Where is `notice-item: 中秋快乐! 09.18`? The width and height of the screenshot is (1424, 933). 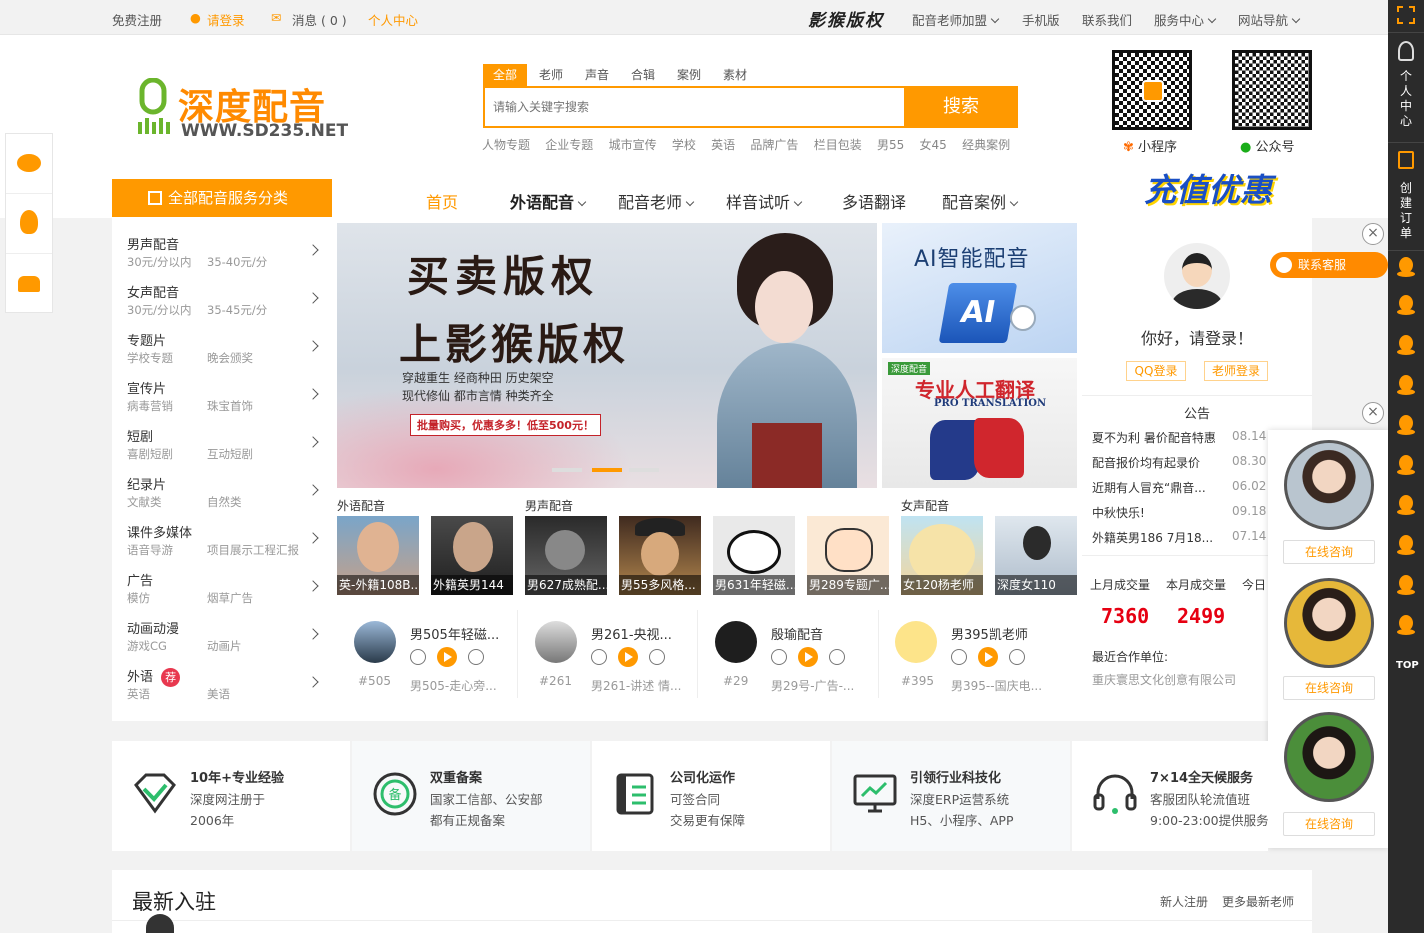 notice-item: 中秋快乐! 09.18 is located at coordinates (1179, 512).